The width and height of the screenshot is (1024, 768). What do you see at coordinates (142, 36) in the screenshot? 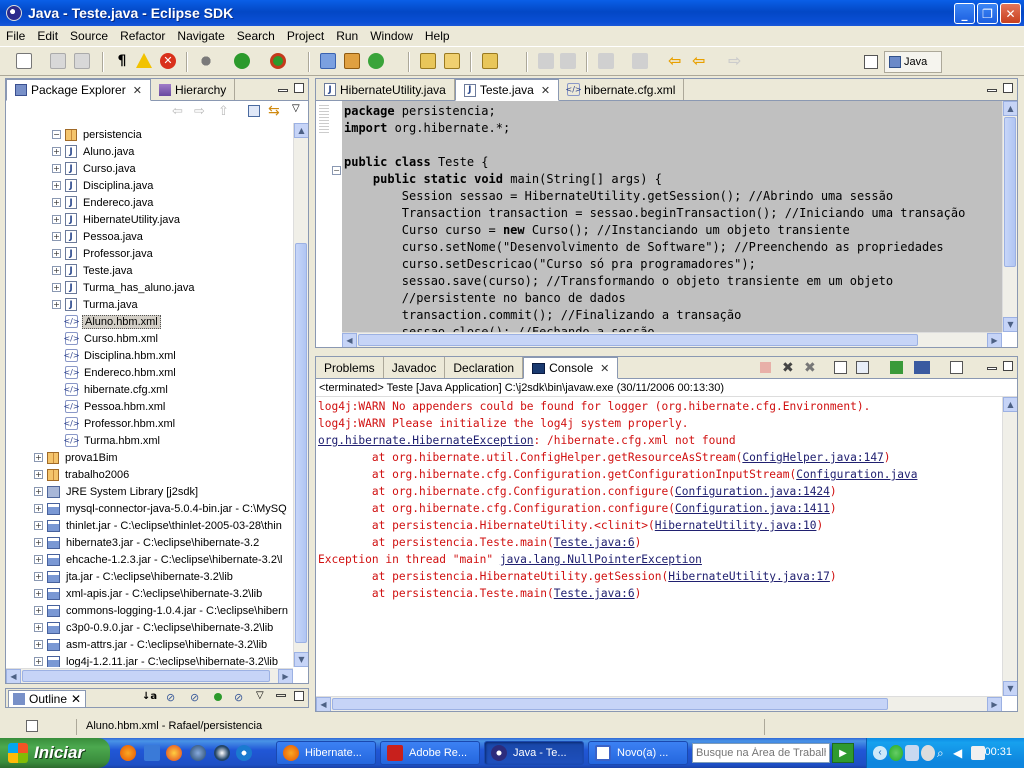
I see `menu-refactor: Refactor` at bounding box center [142, 36].